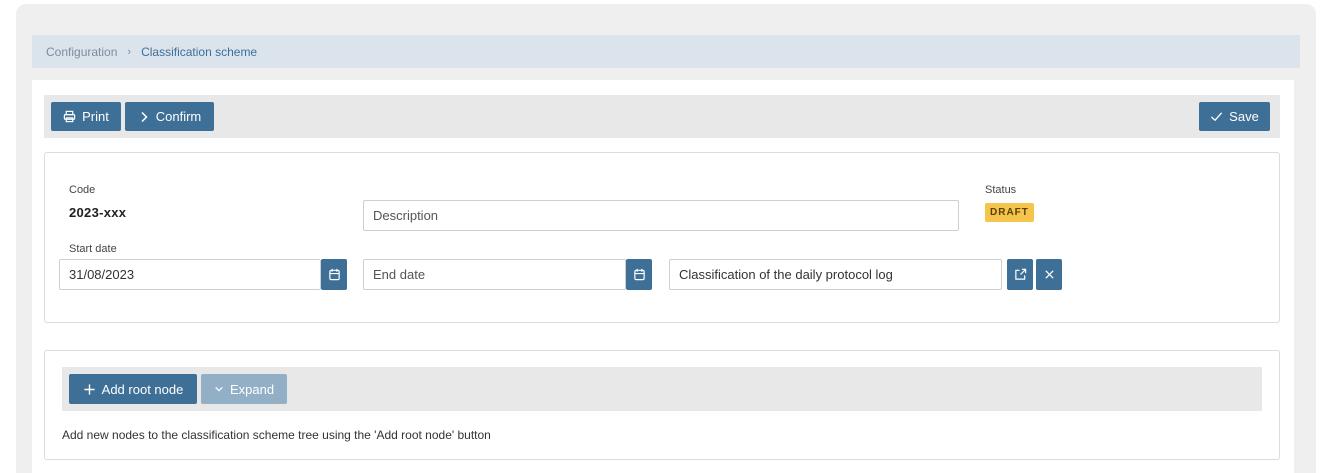 This screenshot has width=1330, height=473. What do you see at coordinates (666, 51) in the screenshot?
I see `breadcrumb: Configuration › Classification scheme` at bounding box center [666, 51].